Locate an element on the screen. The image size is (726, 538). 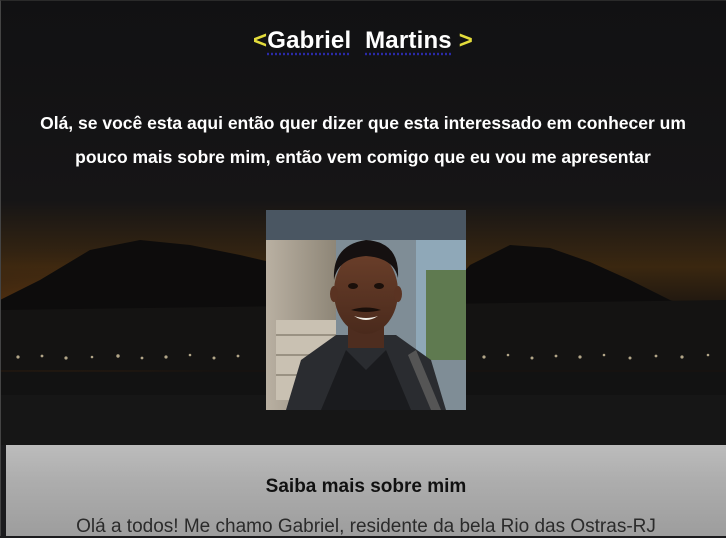
profile-photo is located at coordinates (366, 310).